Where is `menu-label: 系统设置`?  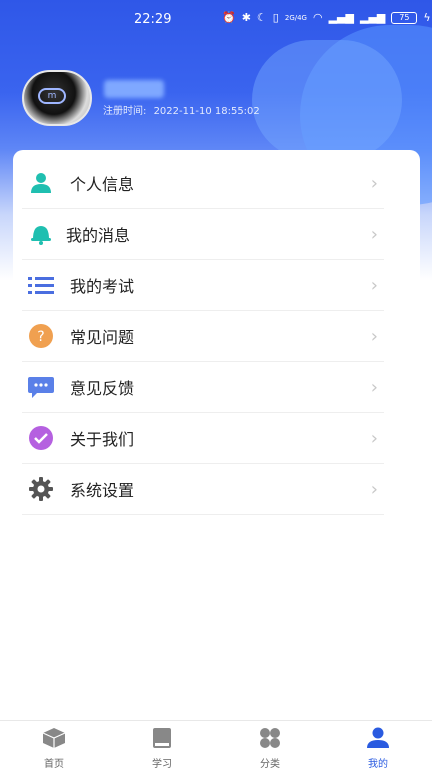
menu-label: 系统设置 is located at coordinates (102, 490).